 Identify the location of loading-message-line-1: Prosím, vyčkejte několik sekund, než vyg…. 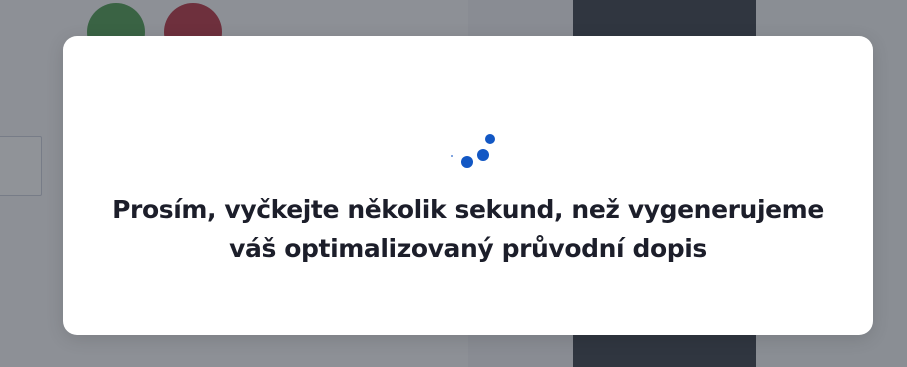
(468, 209).